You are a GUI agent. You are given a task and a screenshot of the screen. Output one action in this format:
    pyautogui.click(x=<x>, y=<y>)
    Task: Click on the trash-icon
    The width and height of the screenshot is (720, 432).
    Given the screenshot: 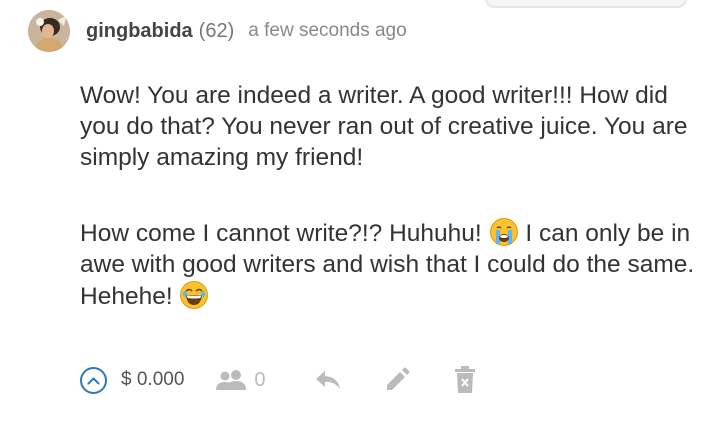 What is the action you would take?
    pyautogui.click(x=464, y=379)
    